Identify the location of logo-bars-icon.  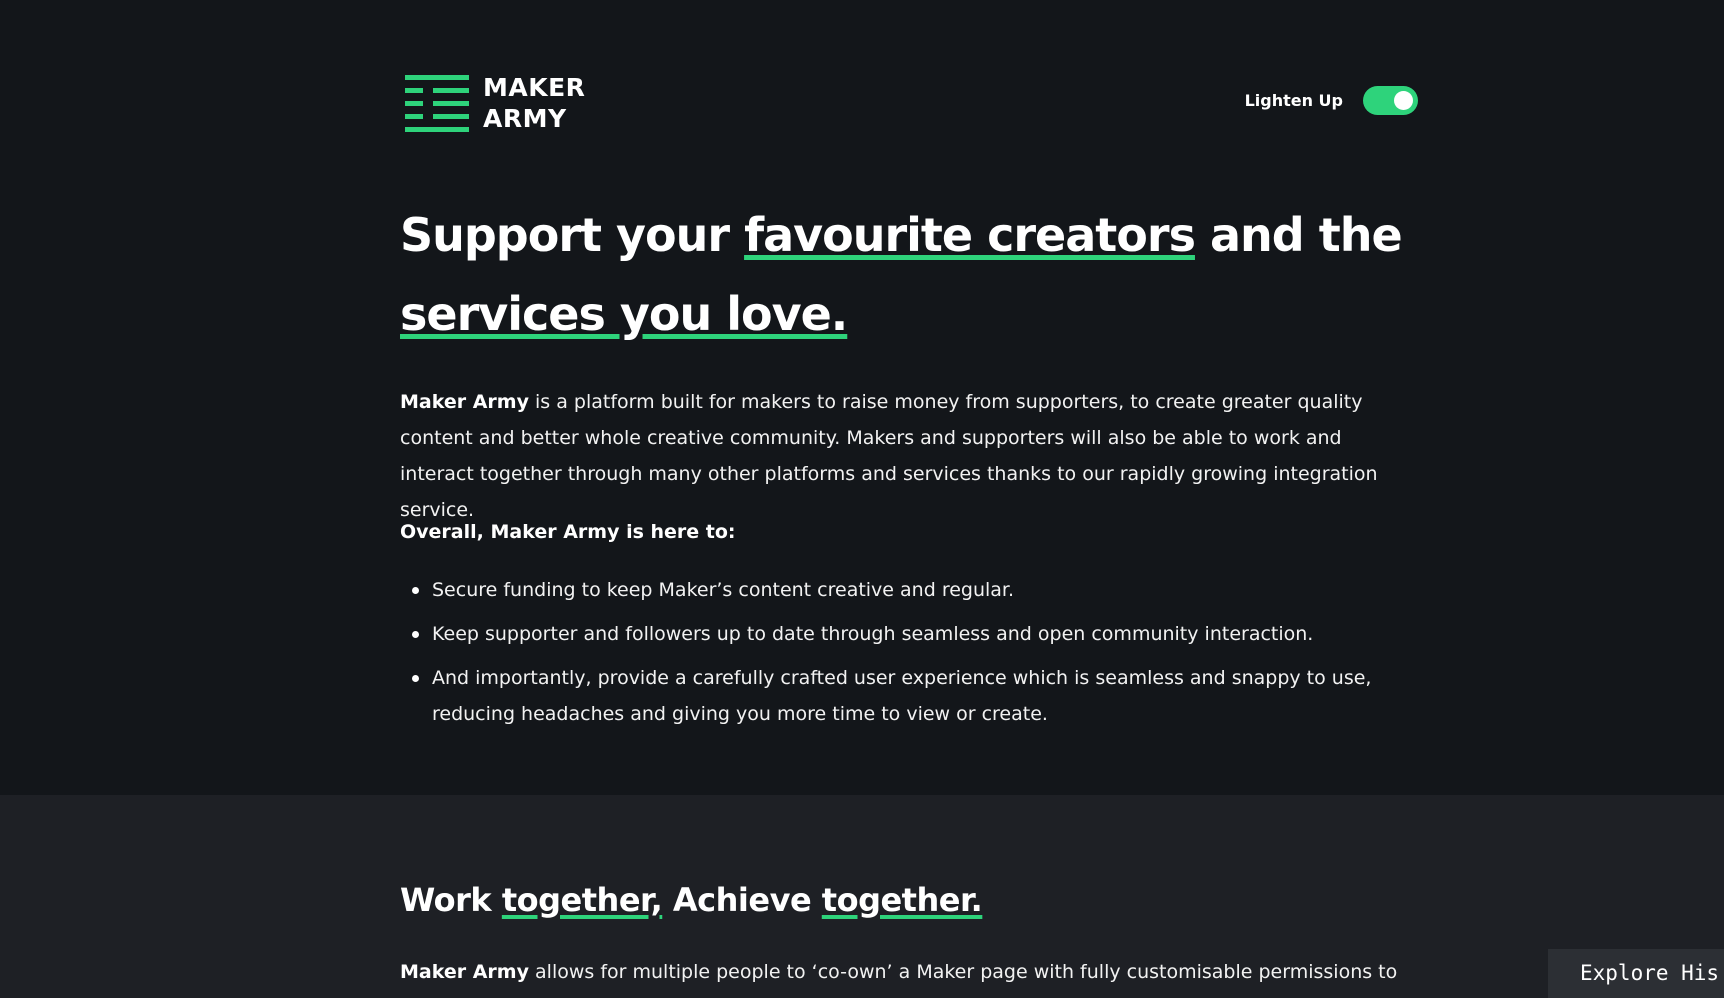
(437, 103).